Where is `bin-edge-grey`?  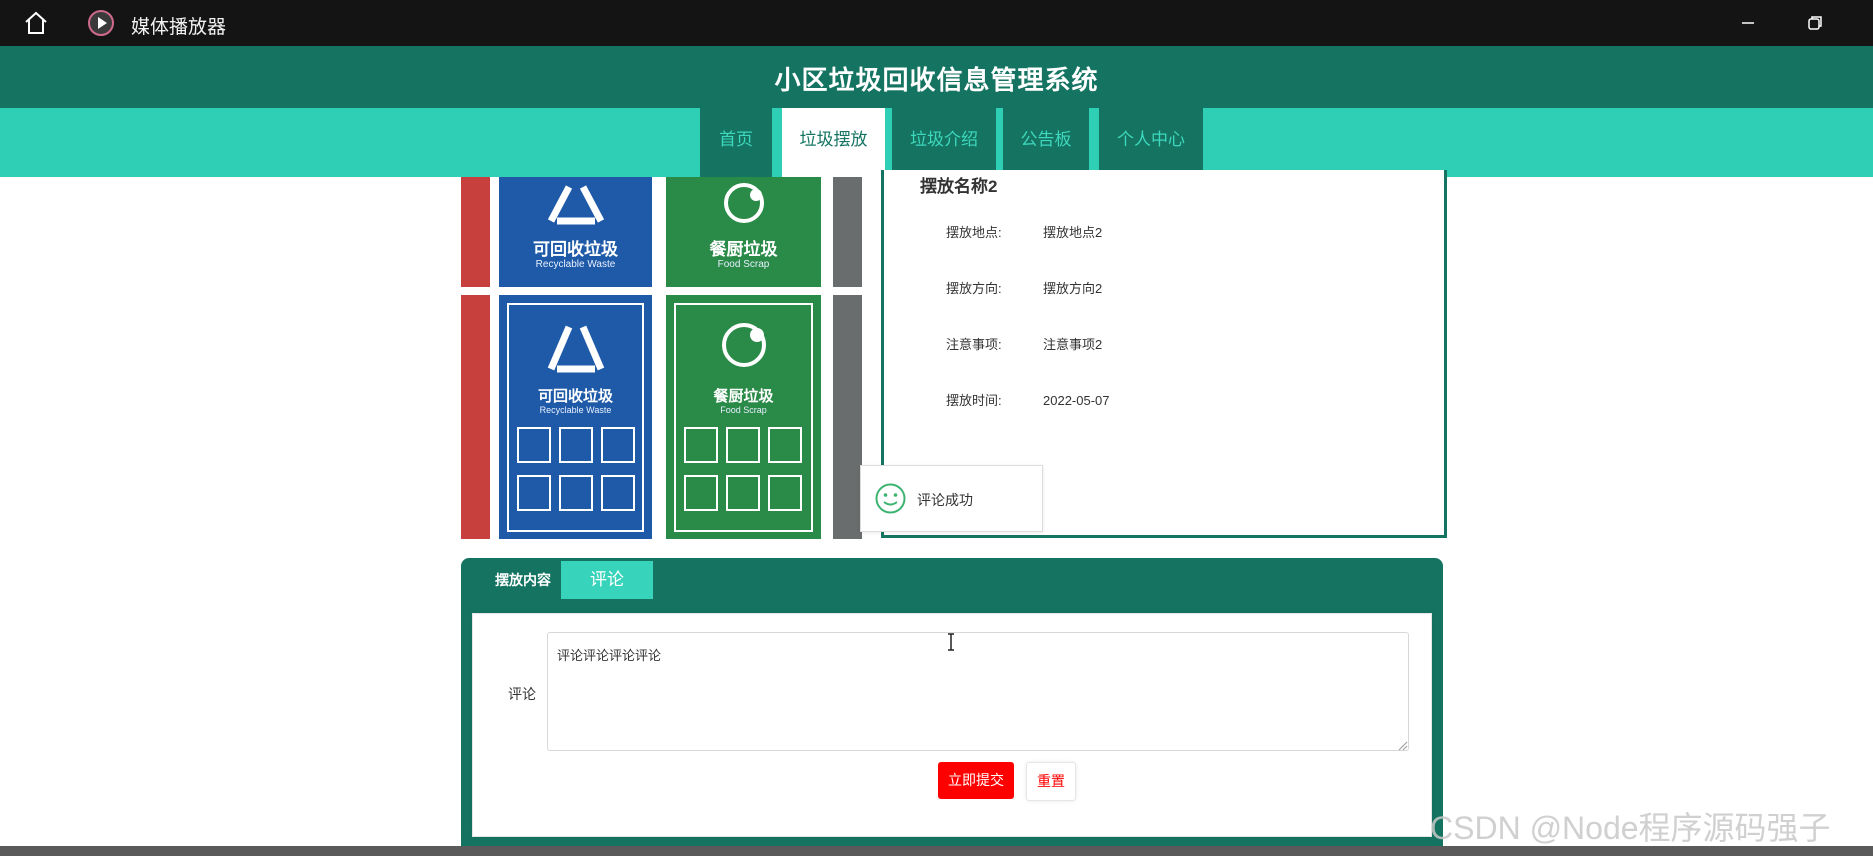 bin-edge-grey is located at coordinates (847, 232).